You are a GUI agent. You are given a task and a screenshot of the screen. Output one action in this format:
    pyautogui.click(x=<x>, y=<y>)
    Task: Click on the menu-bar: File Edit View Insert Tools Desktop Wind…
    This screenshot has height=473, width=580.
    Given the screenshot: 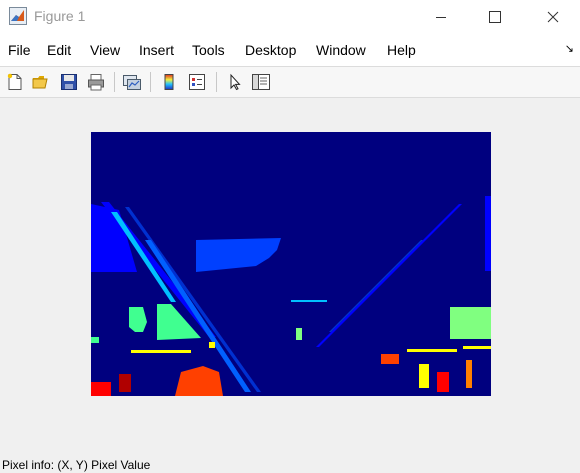 What is the action you would take?
    pyautogui.click(x=290, y=50)
    